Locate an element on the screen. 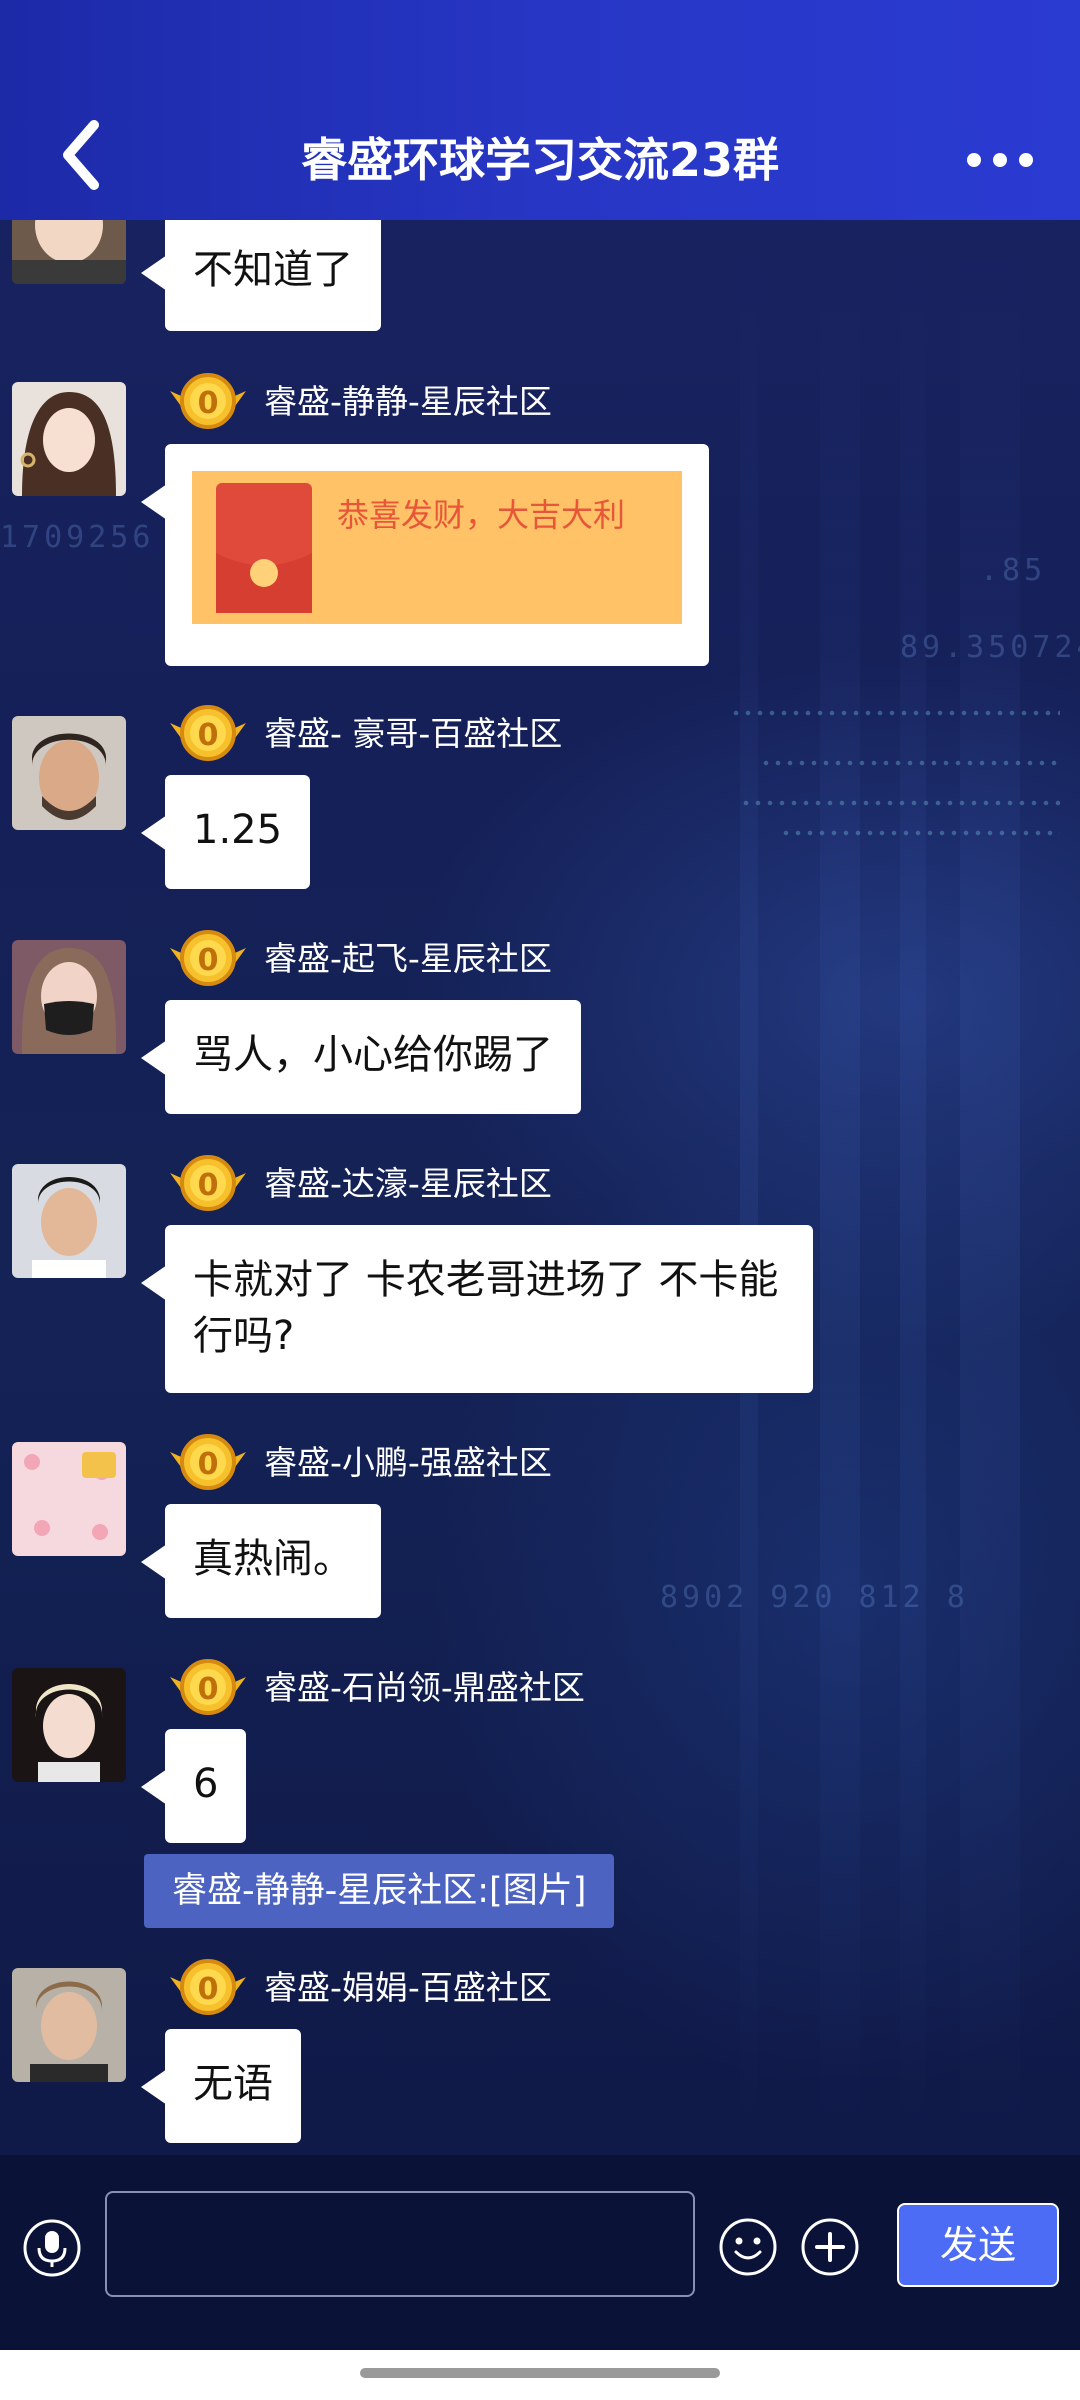 This screenshot has width=1080, height=2400. more-horizontal-icon is located at coordinates (1000, 160).